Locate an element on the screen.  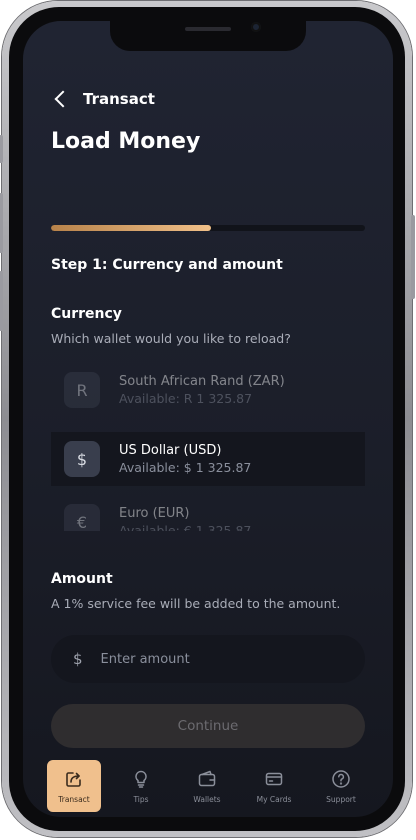
back-label: Transact is located at coordinates (119, 99).